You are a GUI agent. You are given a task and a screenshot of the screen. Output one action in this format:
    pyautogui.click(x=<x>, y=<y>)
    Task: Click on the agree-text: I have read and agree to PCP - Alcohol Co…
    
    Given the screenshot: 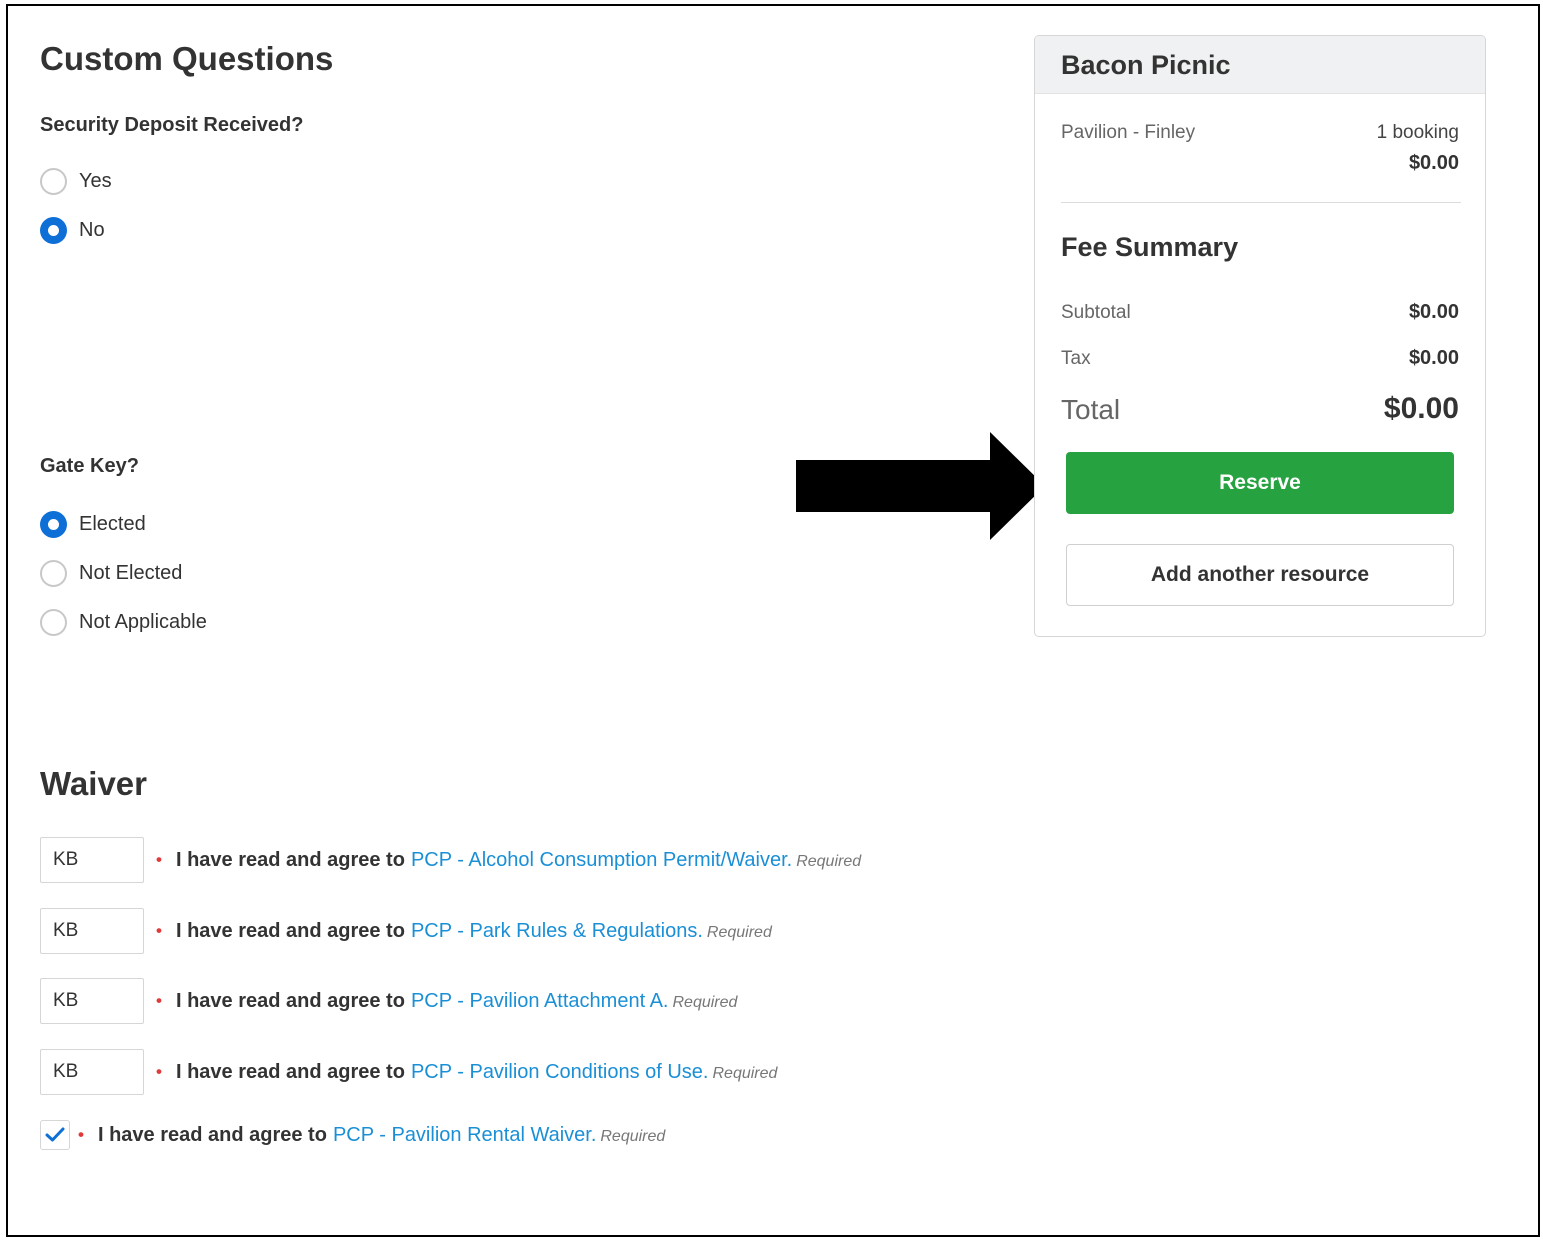 What is the action you would take?
    pyautogui.click(x=518, y=859)
    